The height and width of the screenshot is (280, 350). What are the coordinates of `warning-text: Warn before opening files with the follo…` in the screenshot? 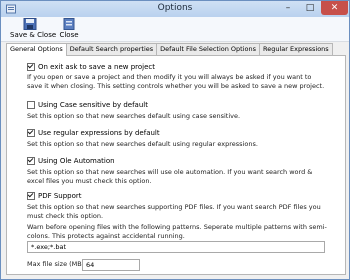 It's located at (177, 231).